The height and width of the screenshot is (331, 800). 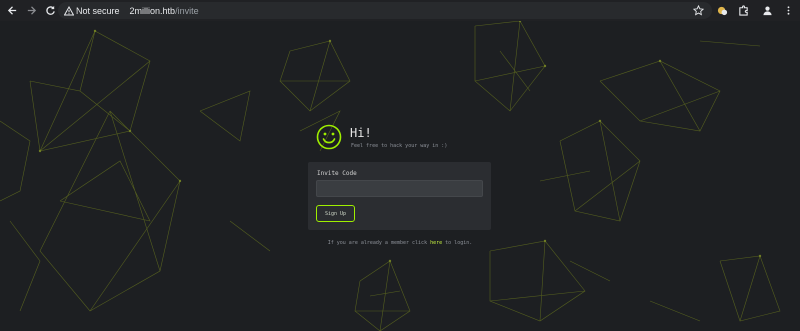 I want to click on browser-toolbar: Not secure 2million.htb/invite, so click(x=400, y=10).